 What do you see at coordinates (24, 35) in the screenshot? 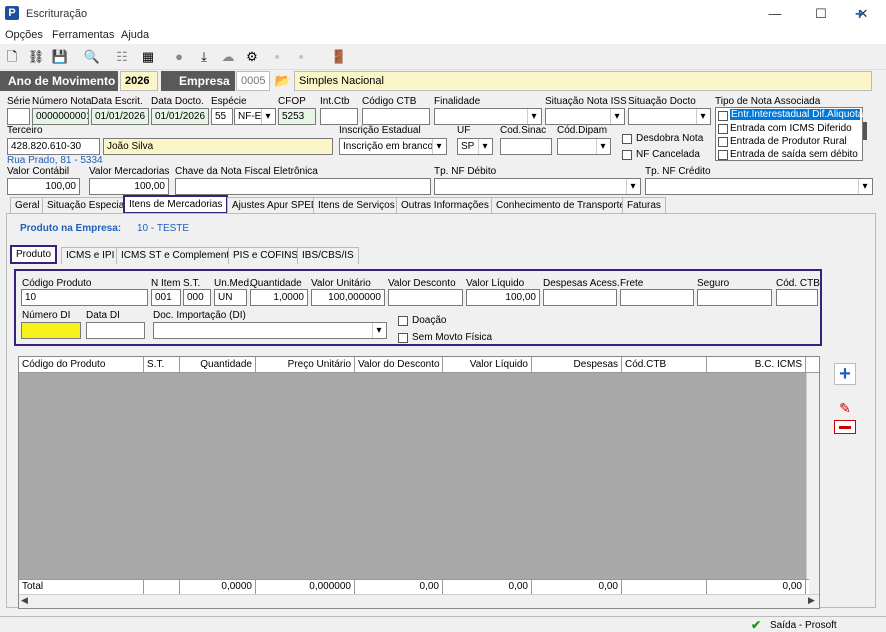
I see `menu-opcoes: Opções` at bounding box center [24, 35].